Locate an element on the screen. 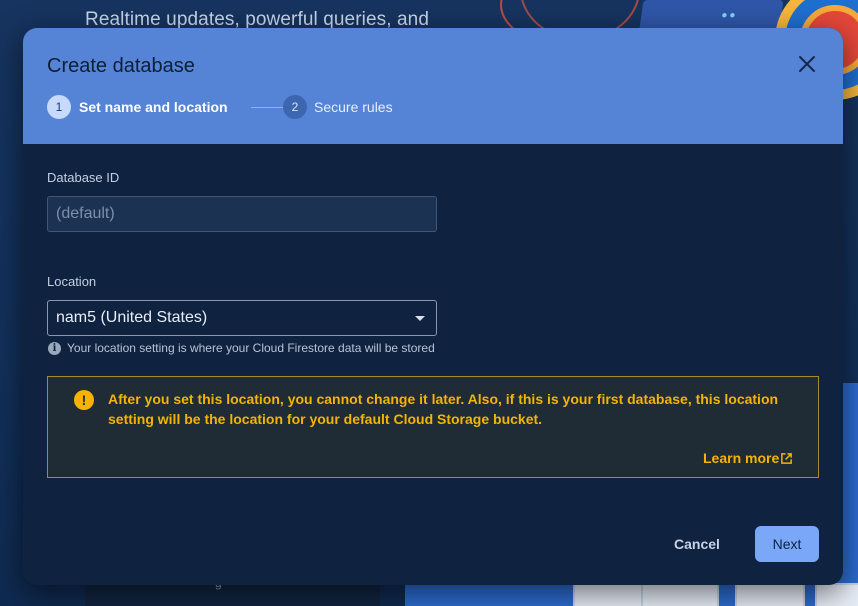 The width and height of the screenshot is (858, 606). database-id-input is located at coordinates (242, 214).